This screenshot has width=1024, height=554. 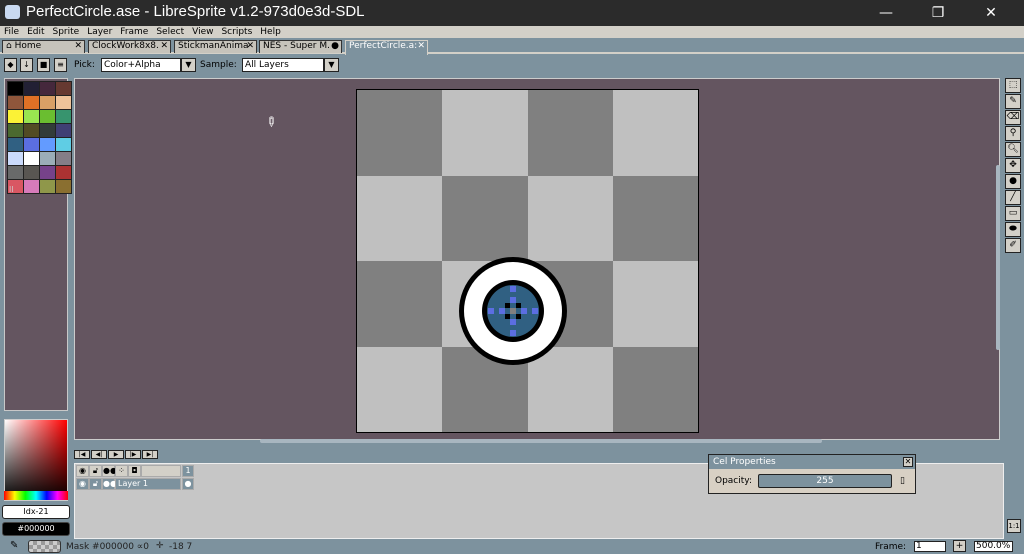 I want to click on frame-header: 1, so click(x=188, y=471).